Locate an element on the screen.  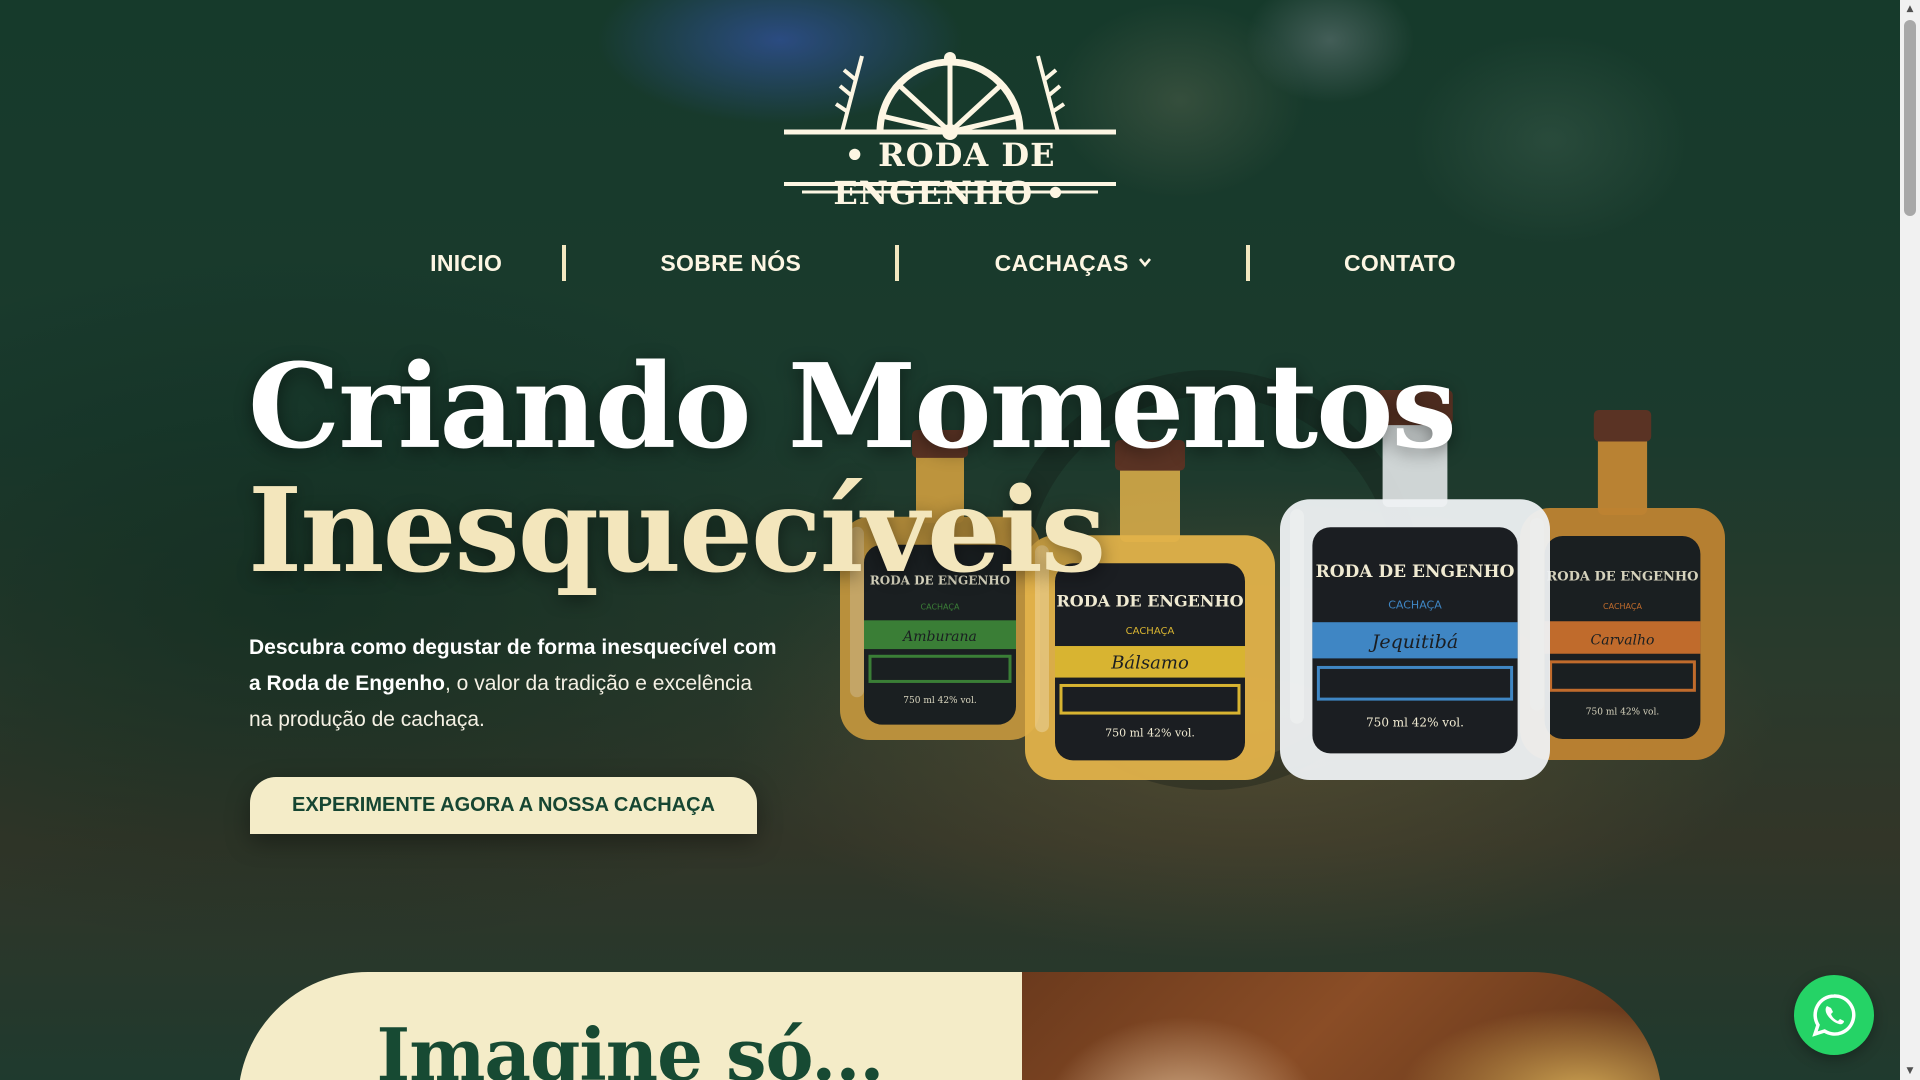
whatsapp-icon is located at coordinates (1834, 1015).